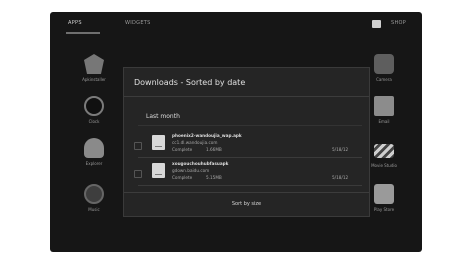 The width and height of the screenshot is (460, 262). Describe the element at coordinates (94, 76) in the screenshot. I see `app-apkinstaller: Apkinstaller` at that location.